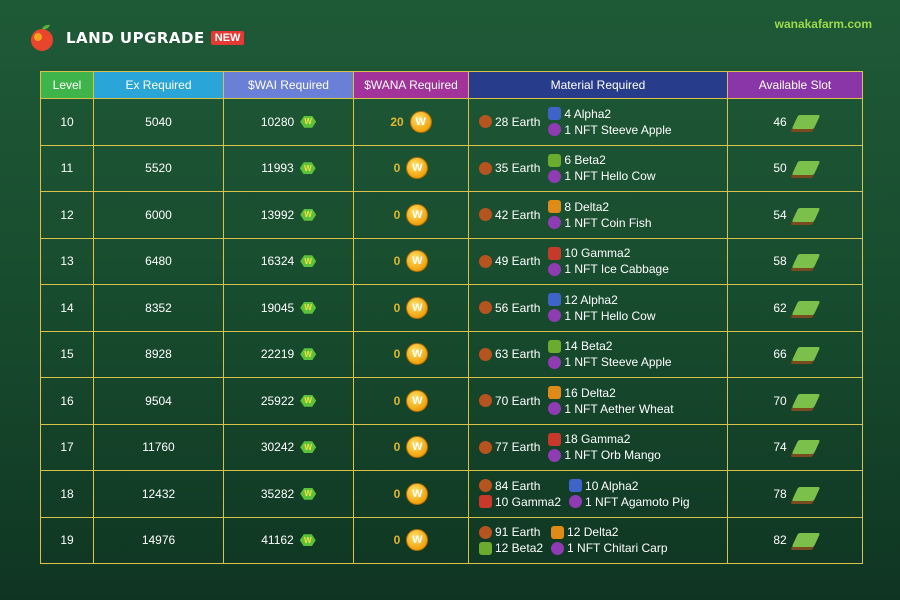  What do you see at coordinates (277, 493) in the screenshot?
I see `wai-value: 35282` at bounding box center [277, 493].